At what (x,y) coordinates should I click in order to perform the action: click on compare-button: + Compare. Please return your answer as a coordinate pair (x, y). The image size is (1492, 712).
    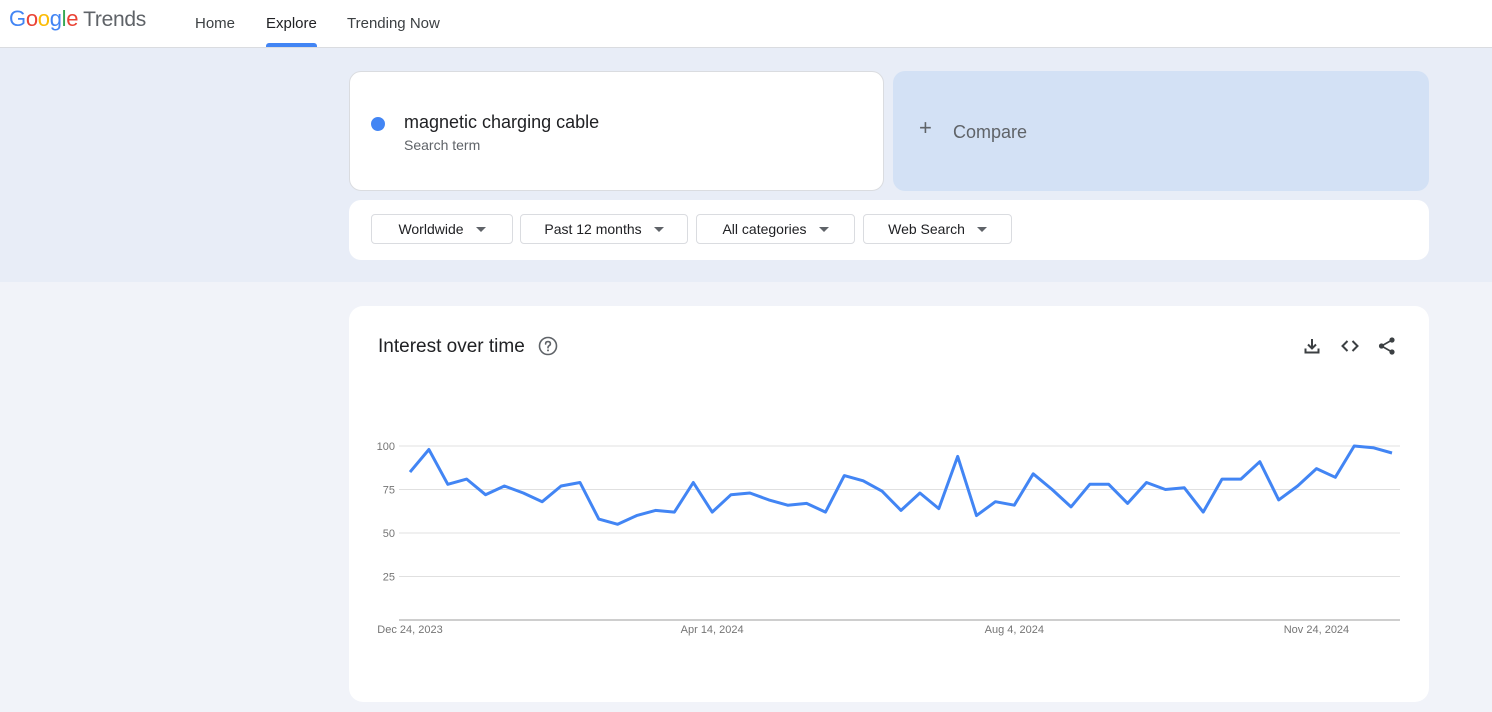
    Looking at the image, I should click on (1161, 131).